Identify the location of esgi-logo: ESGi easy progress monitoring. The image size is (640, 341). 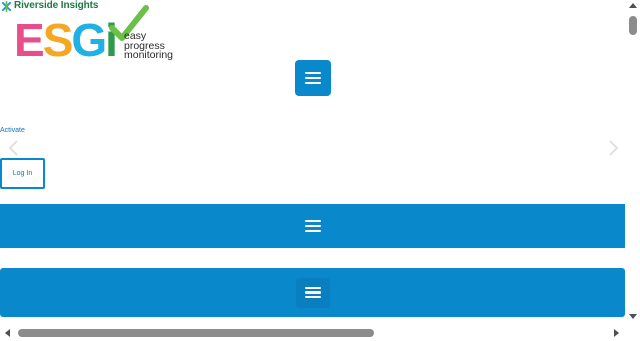
(99, 35).